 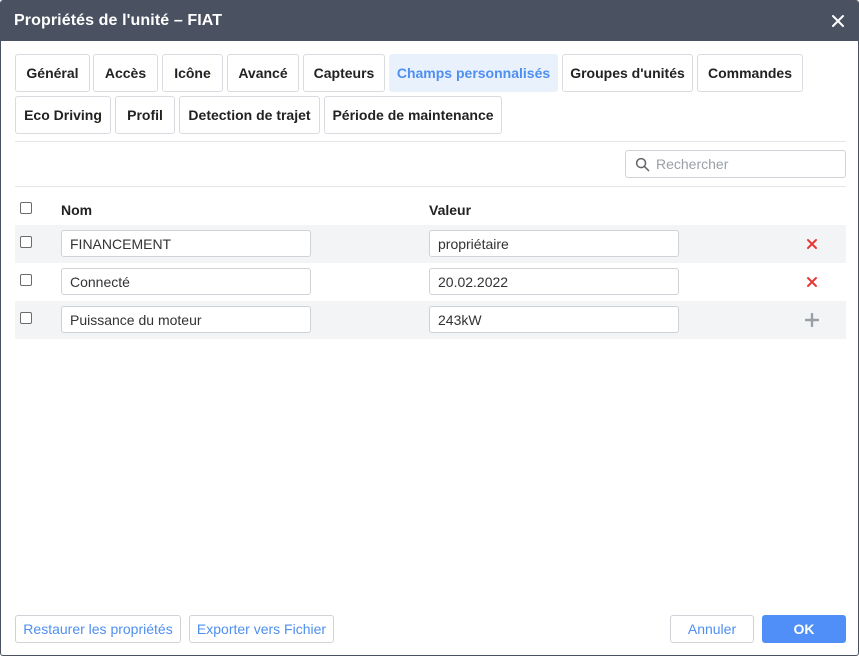 What do you see at coordinates (344, 73) in the screenshot?
I see `tab-capteurs: Capteurs` at bounding box center [344, 73].